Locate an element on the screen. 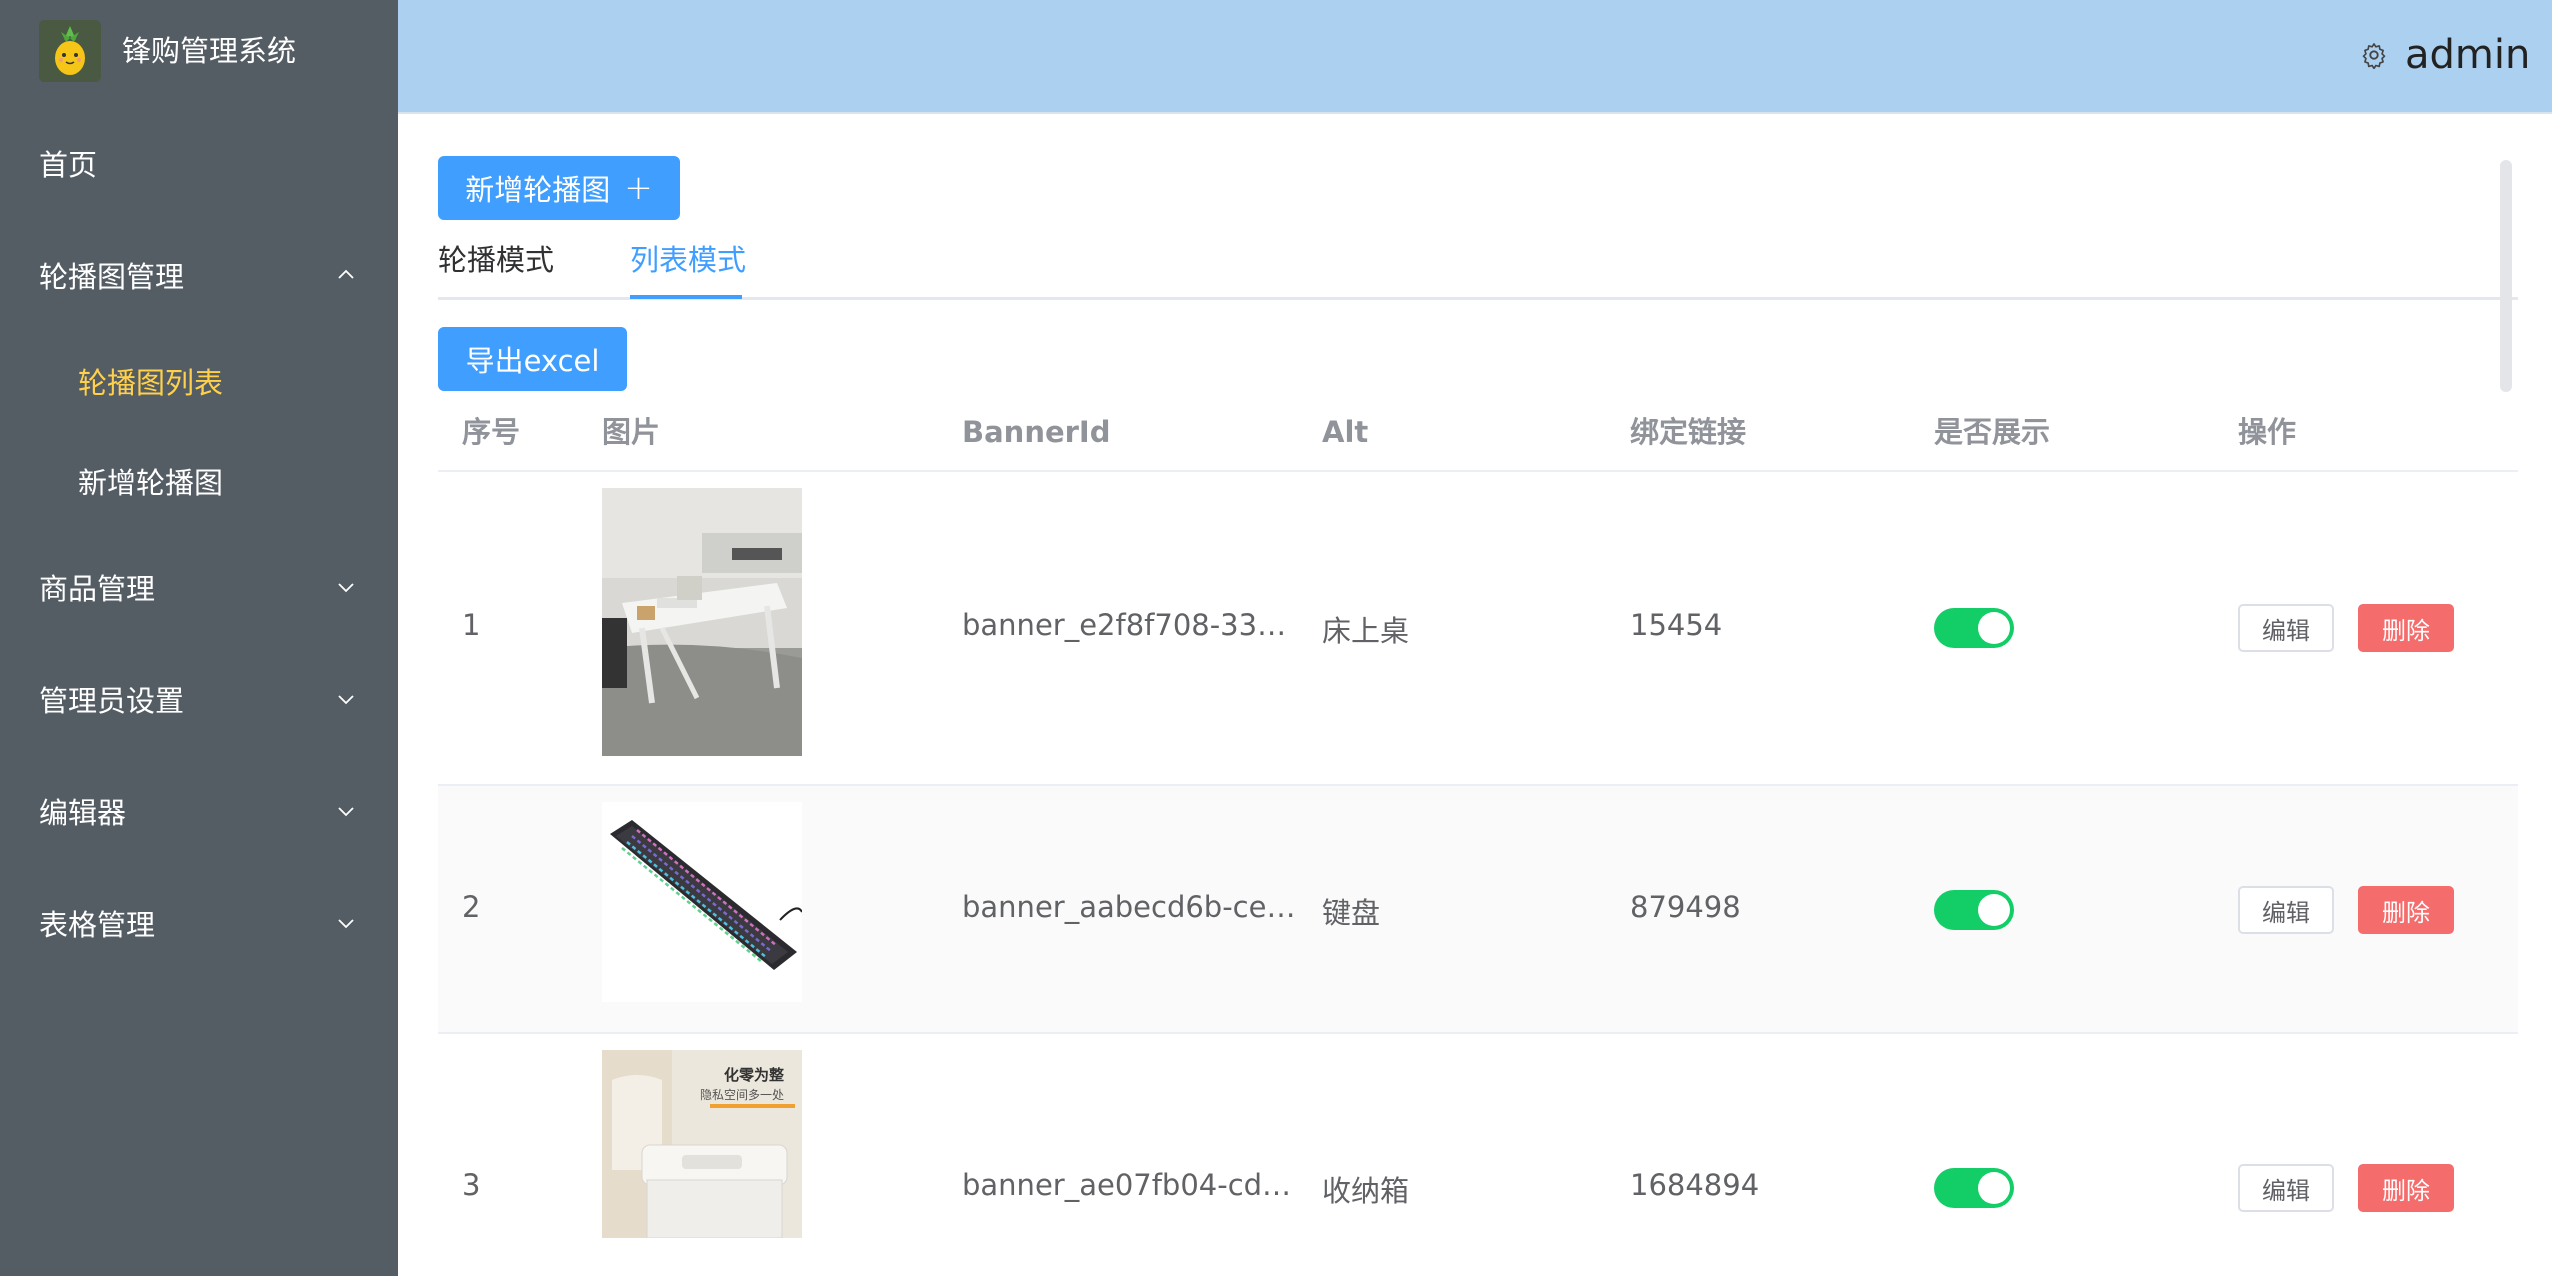  menu-item-admin-settings: 管理员设置 is located at coordinates (199, 699).